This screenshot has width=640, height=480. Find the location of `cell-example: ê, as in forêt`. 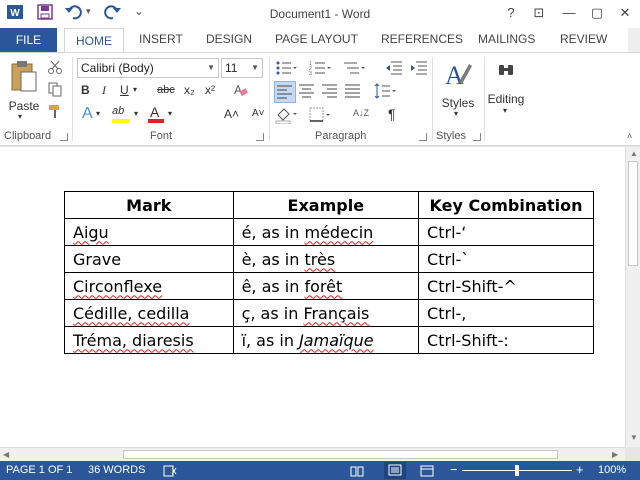

cell-example: ê, as in forêt is located at coordinates (326, 286).